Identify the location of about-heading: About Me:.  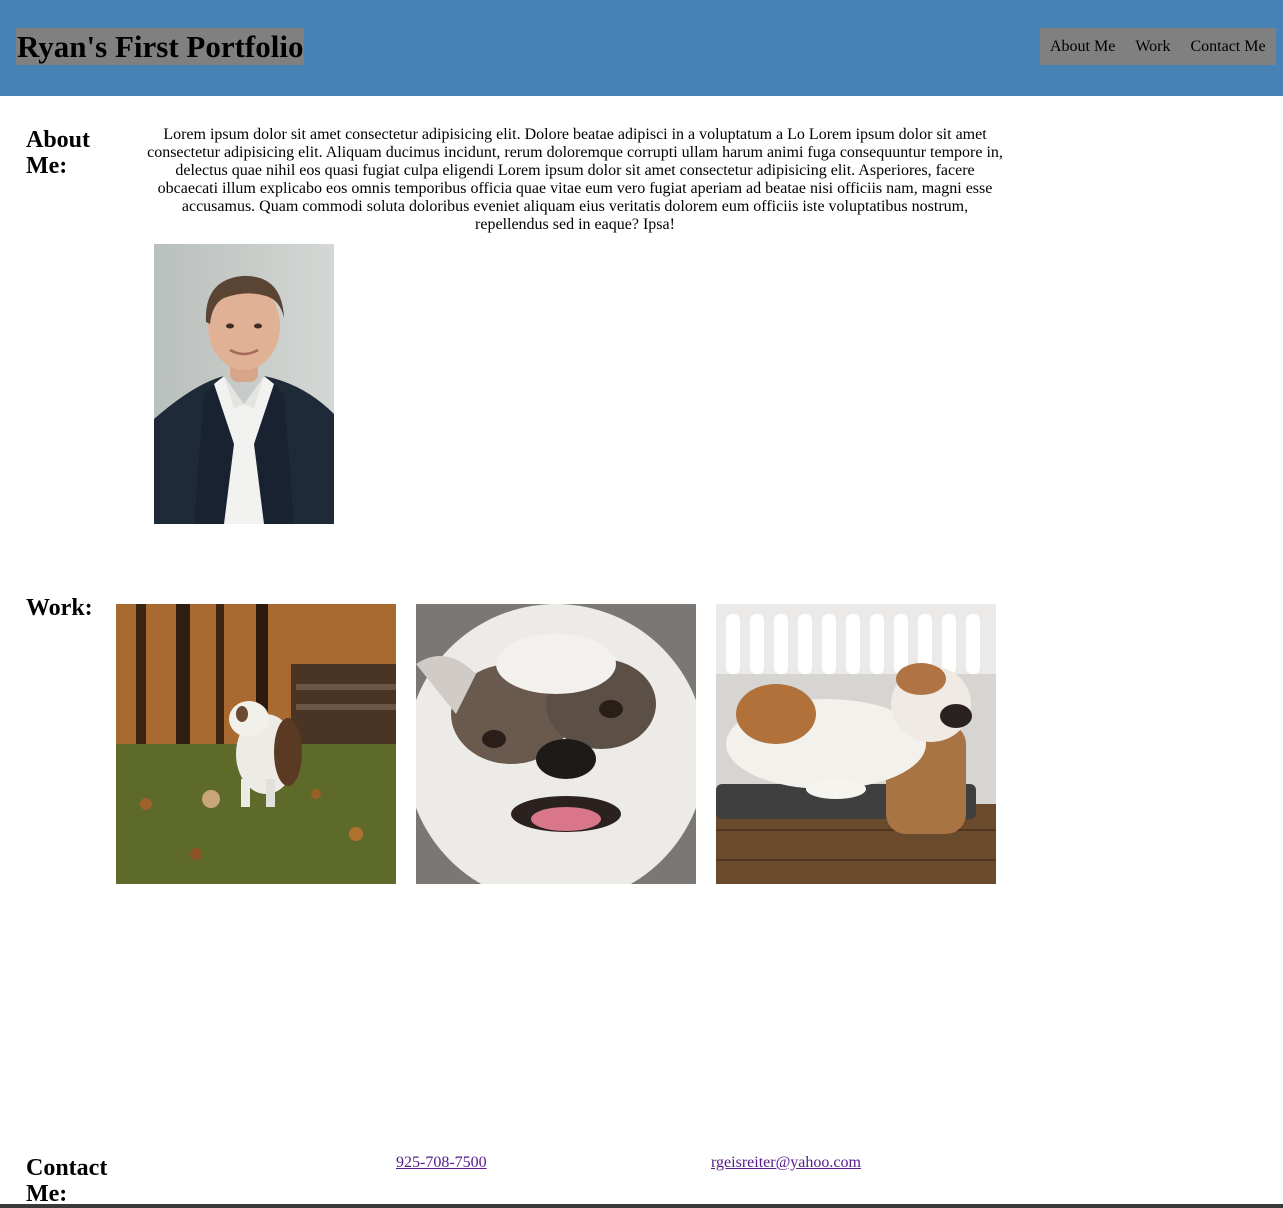
(58, 153).